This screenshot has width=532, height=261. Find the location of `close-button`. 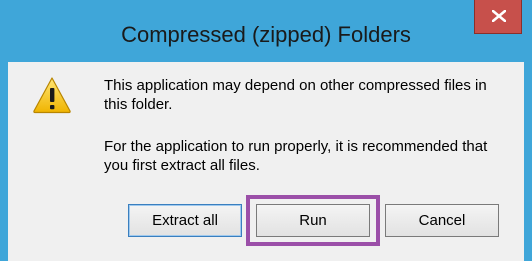

close-button is located at coordinates (498, 17).